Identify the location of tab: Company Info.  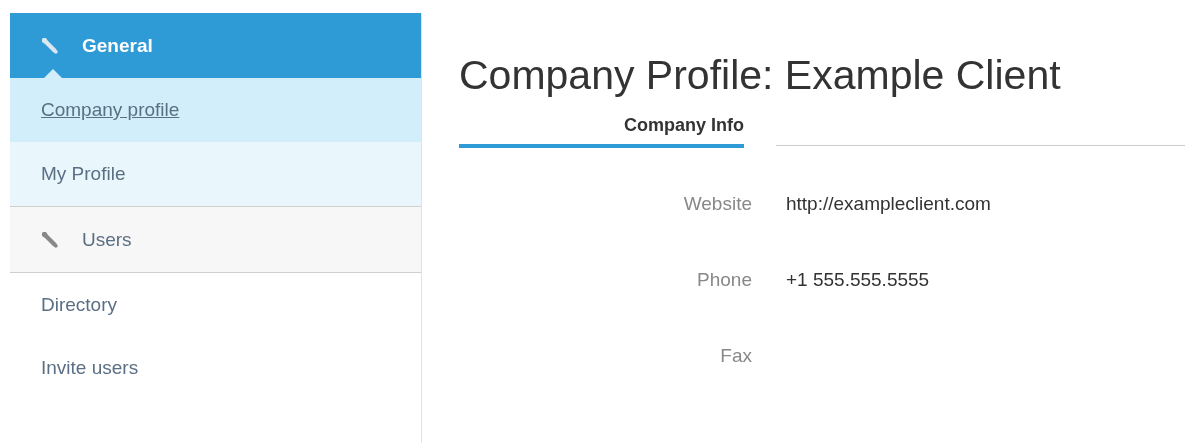
(601, 131).